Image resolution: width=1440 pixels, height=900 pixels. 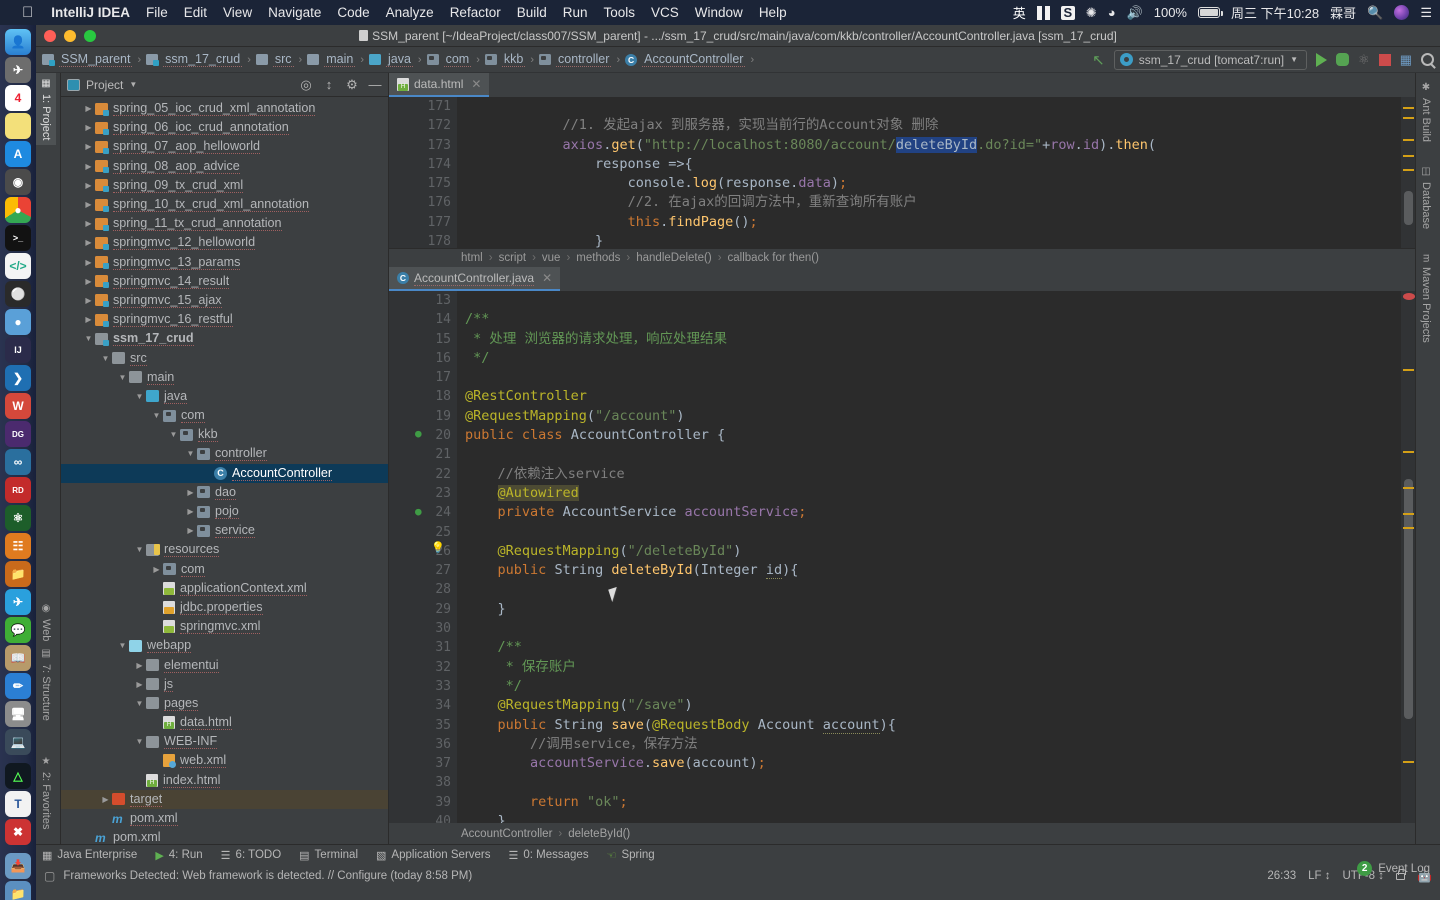 I want to click on dock-book-icon: 📖, so click(x=18, y=658).